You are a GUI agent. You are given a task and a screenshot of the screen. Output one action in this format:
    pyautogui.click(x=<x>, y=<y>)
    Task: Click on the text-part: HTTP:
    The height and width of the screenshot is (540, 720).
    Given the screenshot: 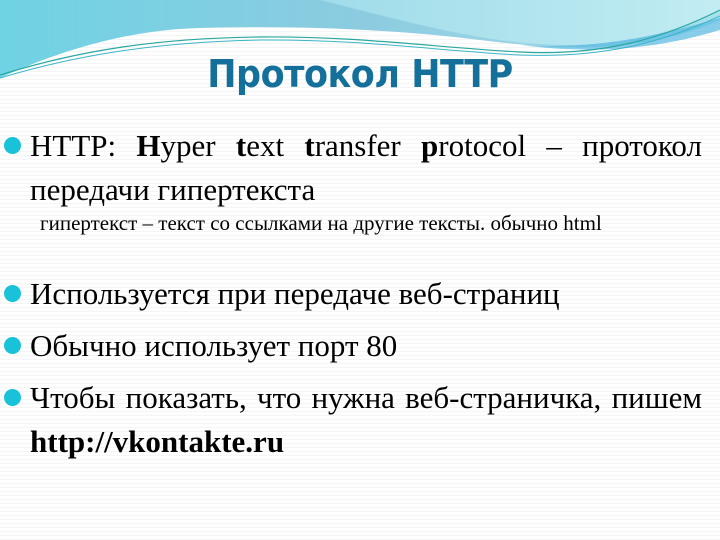 What is the action you would take?
    pyautogui.click(x=83, y=145)
    